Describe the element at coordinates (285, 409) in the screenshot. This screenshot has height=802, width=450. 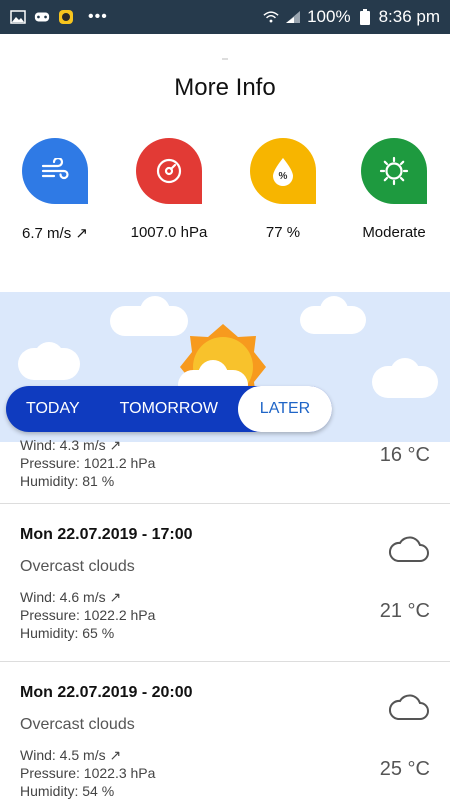
I see `tab-later: LATER` at that location.